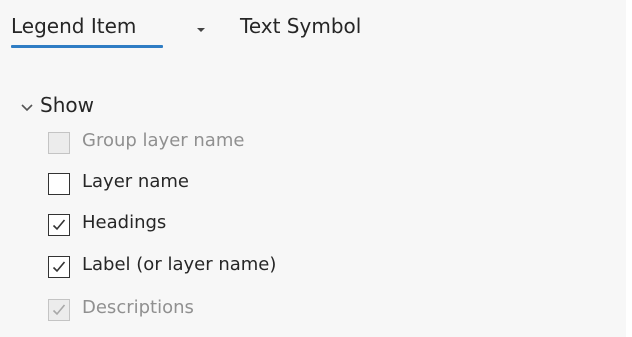 The image size is (632, 337). I want to click on show-section-label: Show, so click(67, 105).